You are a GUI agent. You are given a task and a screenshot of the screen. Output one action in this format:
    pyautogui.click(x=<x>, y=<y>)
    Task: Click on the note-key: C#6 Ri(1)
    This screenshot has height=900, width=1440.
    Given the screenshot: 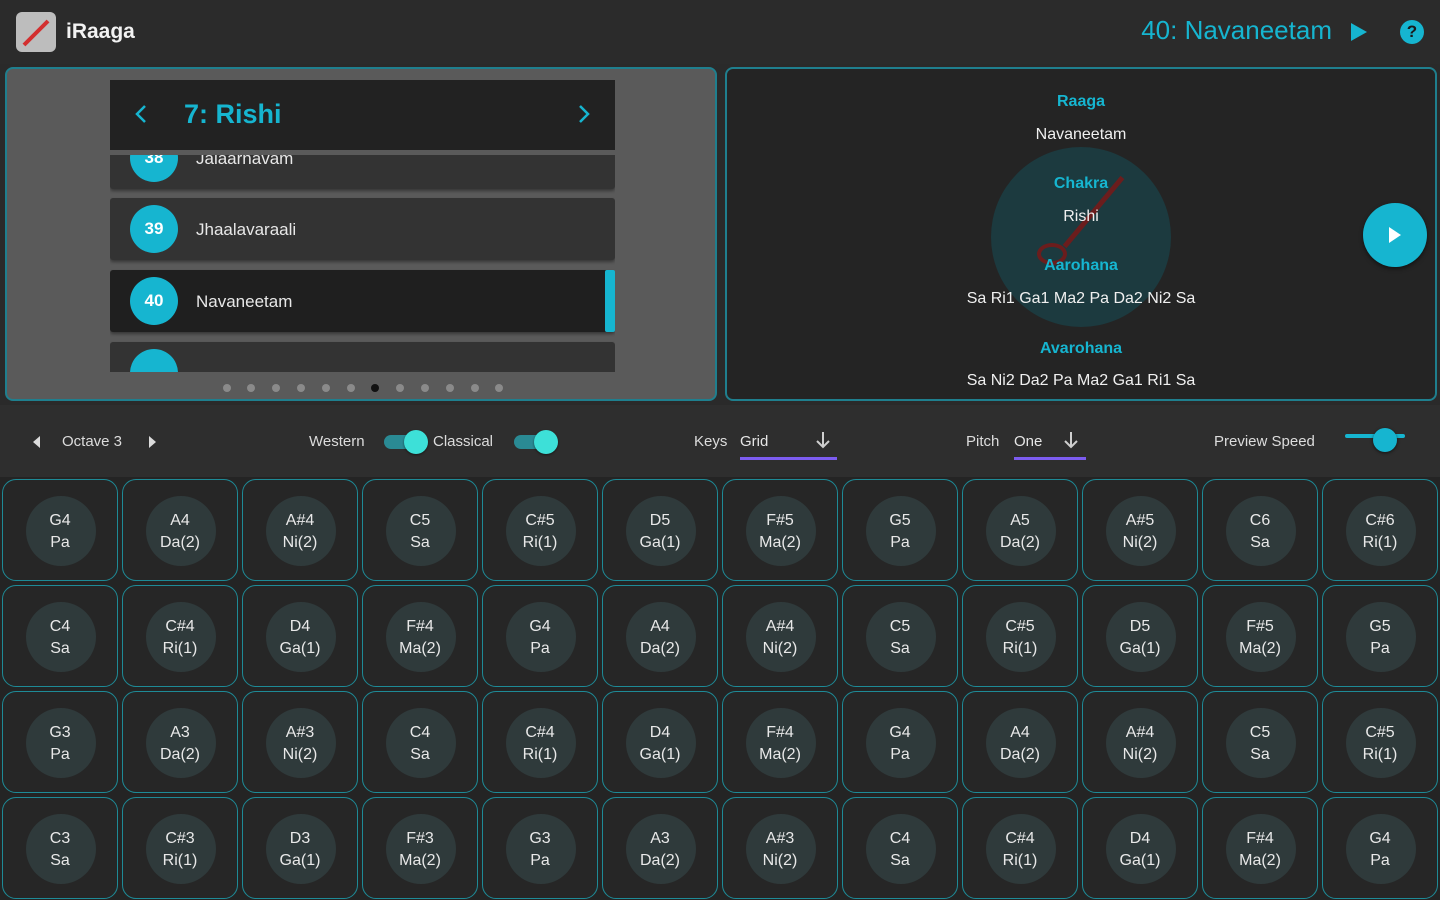 What is the action you would take?
    pyautogui.click(x=1380, y=530)
    